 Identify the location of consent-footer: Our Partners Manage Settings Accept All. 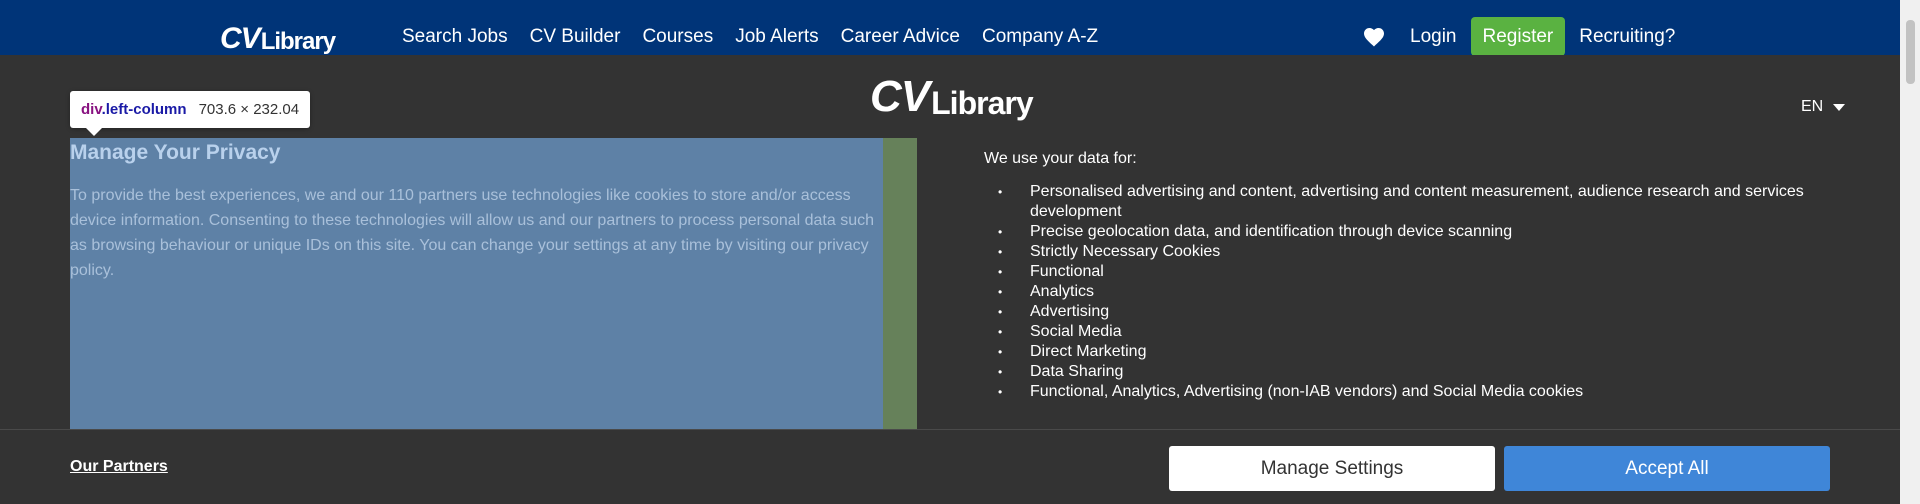
(950, 466).